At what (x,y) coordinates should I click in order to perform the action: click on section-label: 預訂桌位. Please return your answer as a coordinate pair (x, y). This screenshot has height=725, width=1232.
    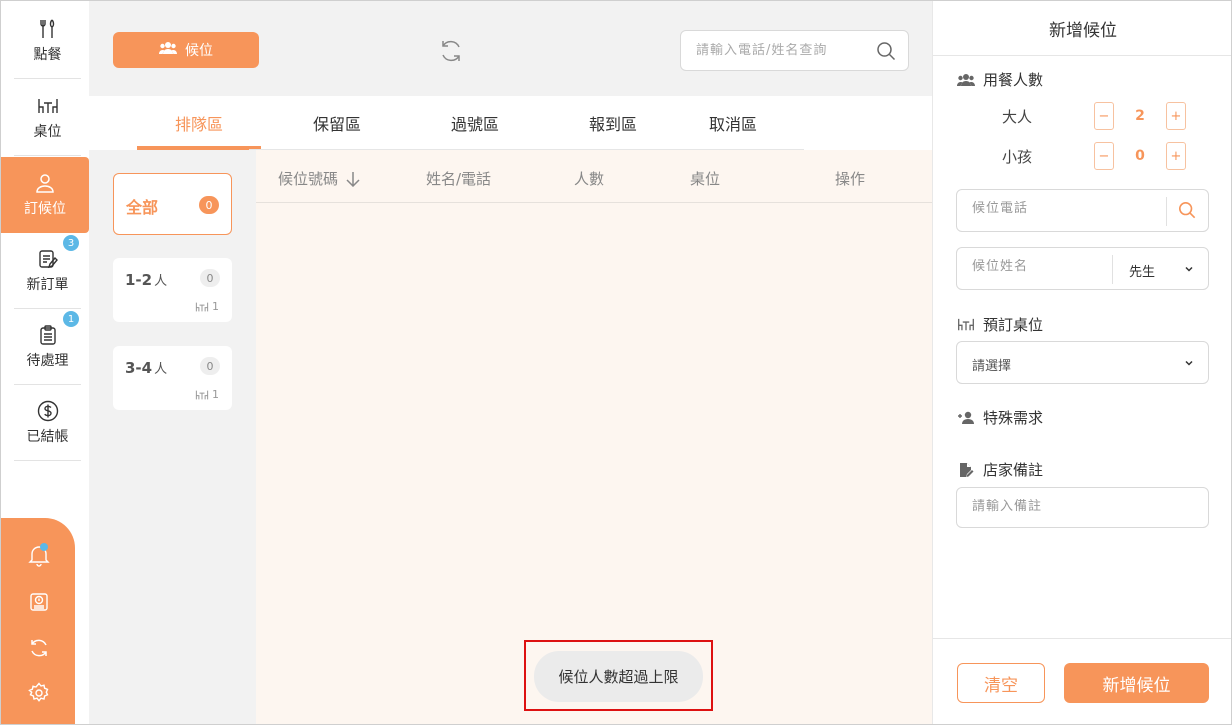
    Looking at the image, I should click on (1013, 325).